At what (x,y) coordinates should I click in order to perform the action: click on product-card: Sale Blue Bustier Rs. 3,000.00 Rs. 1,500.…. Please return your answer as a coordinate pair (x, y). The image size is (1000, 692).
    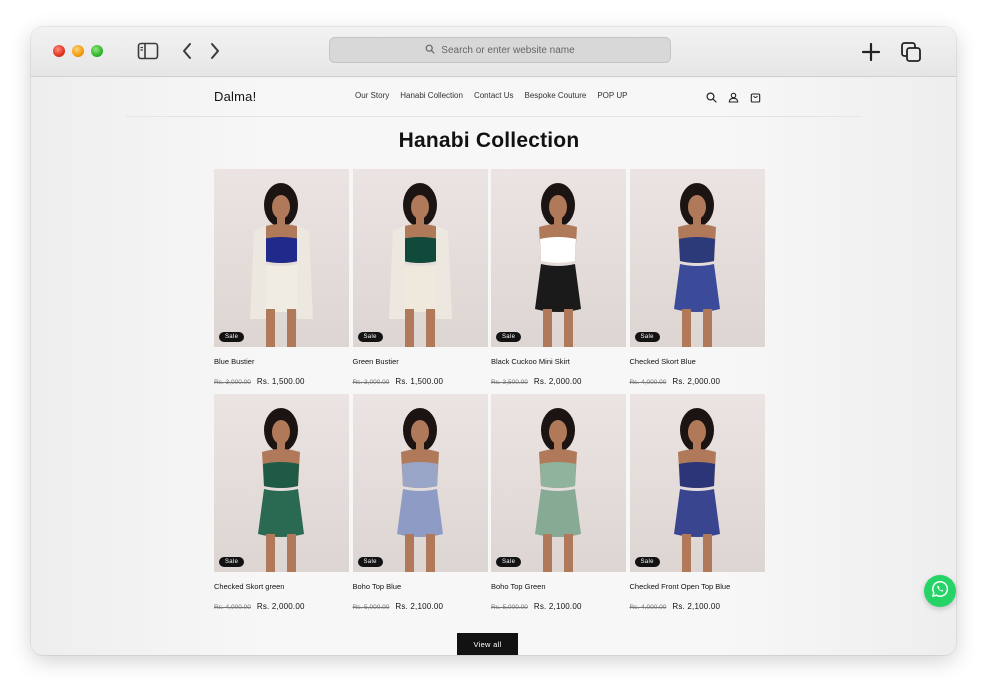
    Looking at the image, I should click on (281, 280).